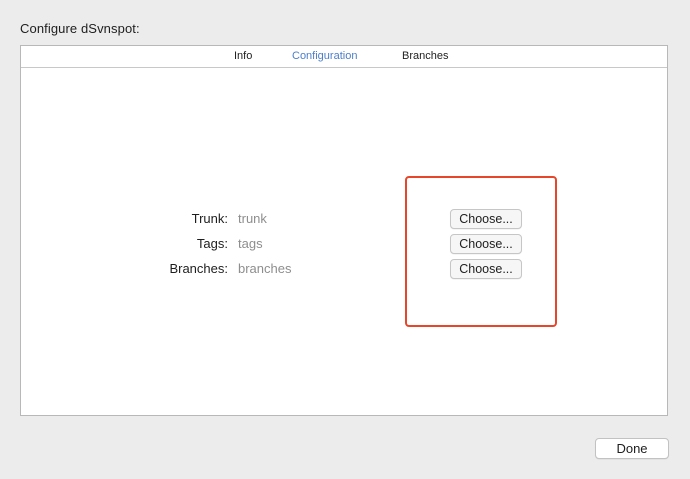  Describe the element at coordinates (252, 218) in the screenshot. I see `trunk-value: trunk` at that location.